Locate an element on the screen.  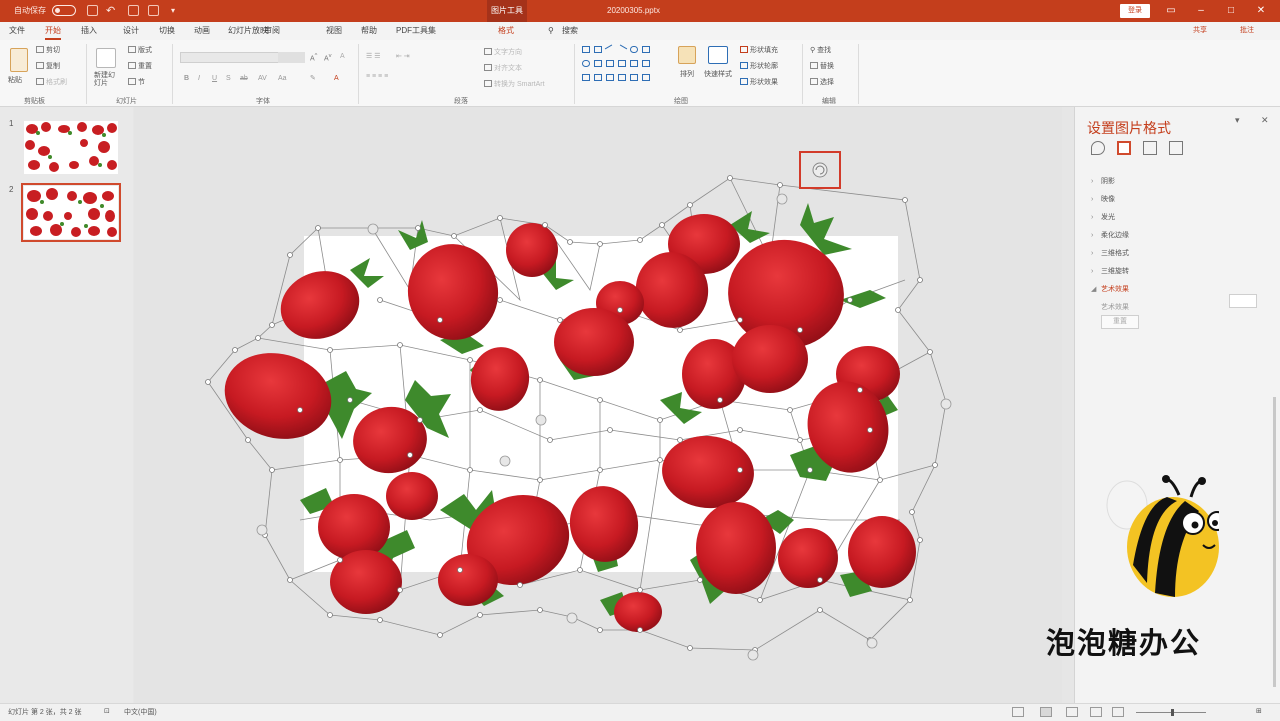
artistic-effect-dropdown is located at coordinates (1243, 301).